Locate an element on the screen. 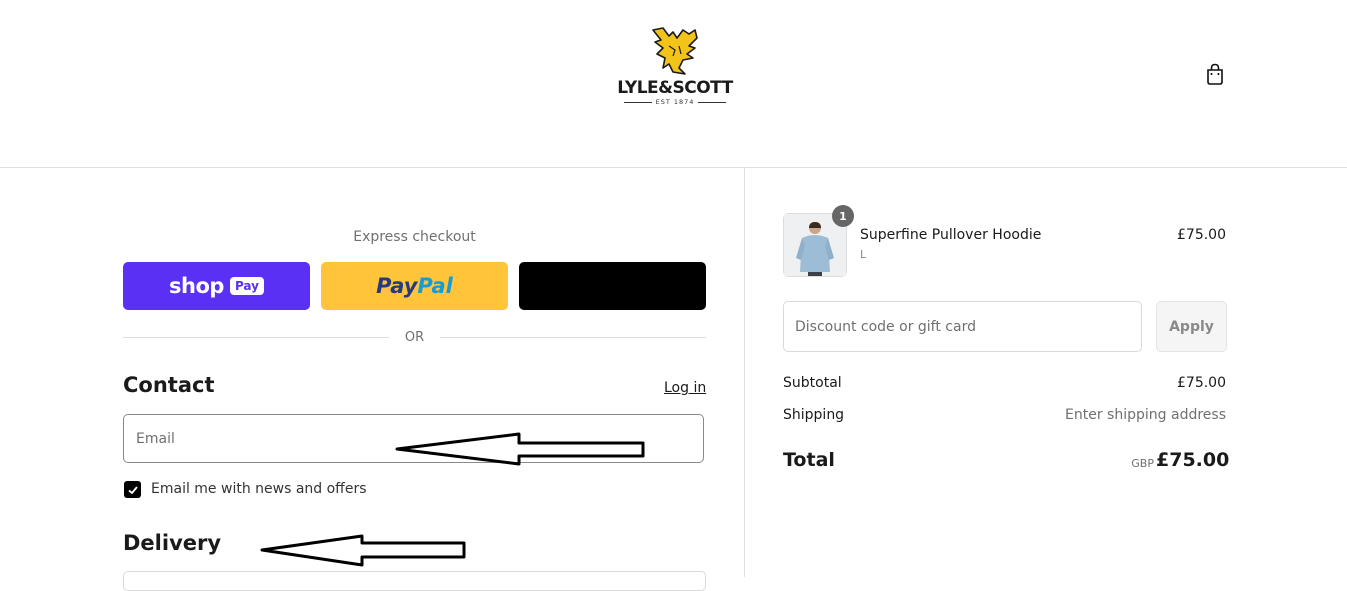 The height and width of the screenshot is (591, 1347). news-offers-label: Email me with news and offers is located at coordinates (259, 489).